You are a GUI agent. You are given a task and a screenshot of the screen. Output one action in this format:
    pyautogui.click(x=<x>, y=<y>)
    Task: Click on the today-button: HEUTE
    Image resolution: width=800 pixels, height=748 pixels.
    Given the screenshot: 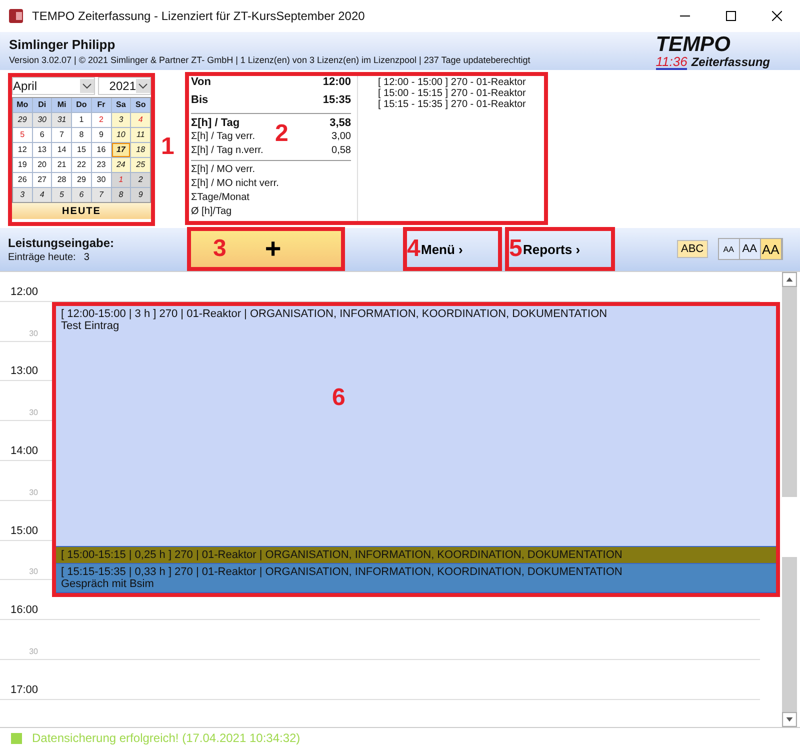 What is the action you would take?
    pyautogui.click(x=81, y=211)
    